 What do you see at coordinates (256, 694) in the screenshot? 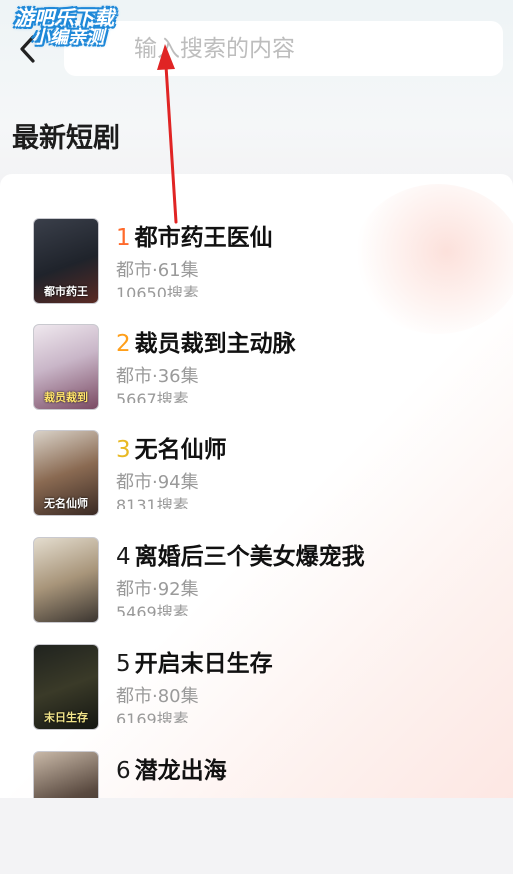
I see `list-item: 末日生存 5 开启末日生存 都市·80集 6169搜素` at bounding box center [256, 694].